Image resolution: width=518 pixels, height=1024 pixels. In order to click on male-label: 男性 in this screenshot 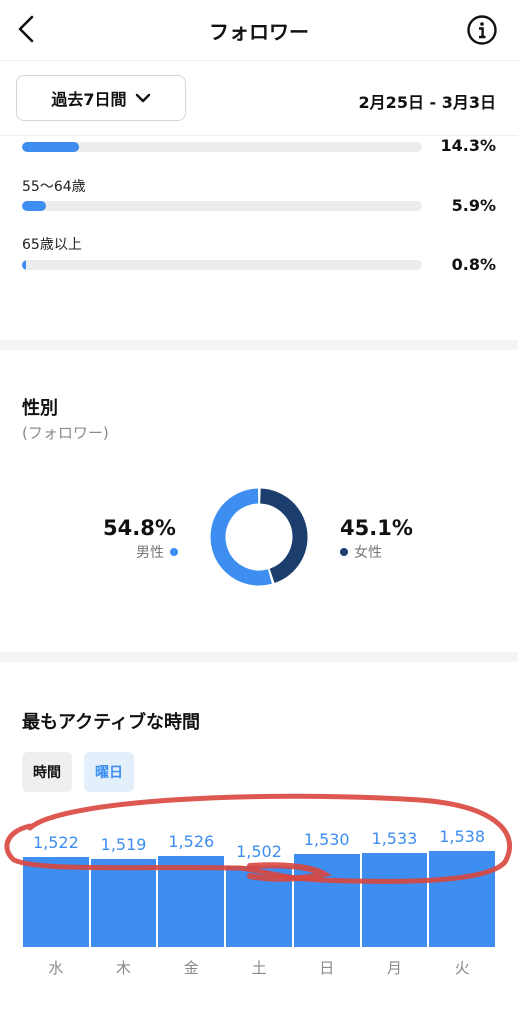, I will do `click(150, 553)`.